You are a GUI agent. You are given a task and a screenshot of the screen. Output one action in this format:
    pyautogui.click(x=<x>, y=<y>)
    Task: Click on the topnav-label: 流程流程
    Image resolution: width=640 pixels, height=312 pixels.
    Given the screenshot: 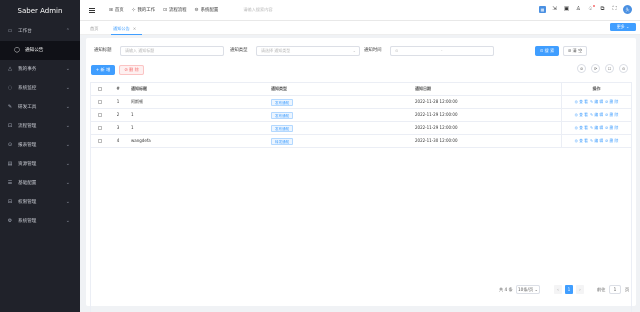 What is the action you would take?
    pyautogui.click(x=177, y=10)
    